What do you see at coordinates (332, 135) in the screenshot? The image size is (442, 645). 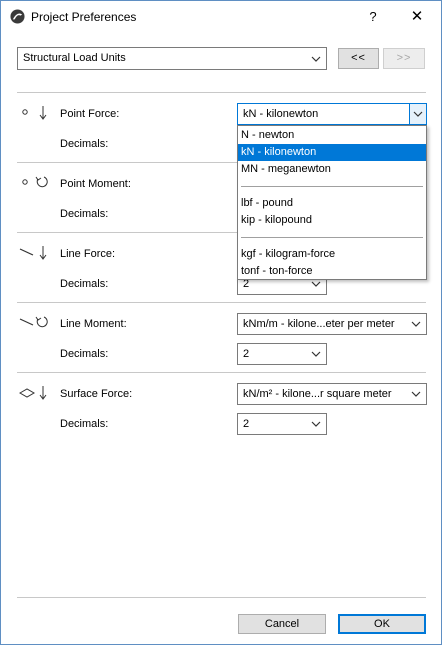 I see `dropdown-option: N - newton` at bounding box center [332, 135].